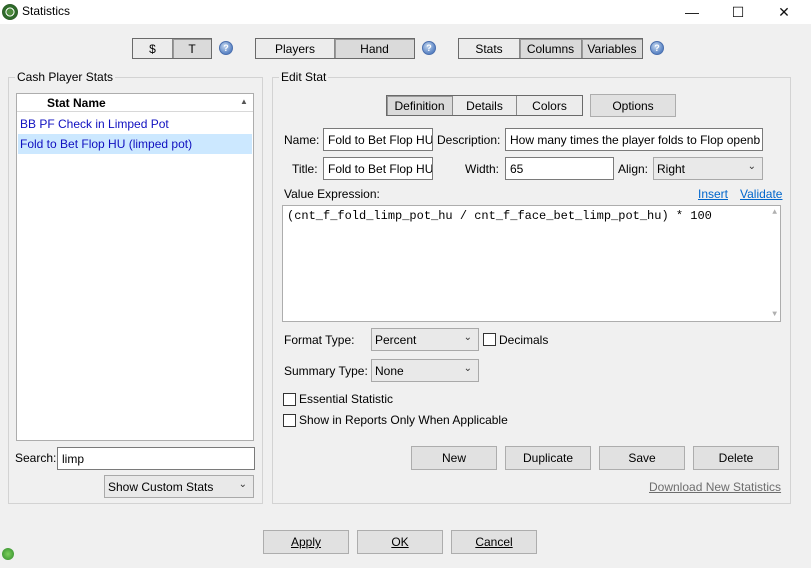 This screenshot has width=811, height=568. What do you see at coordinates (642, 458) in the screenshot?
I see `save-button: Save` at bounding box center [642, 458].